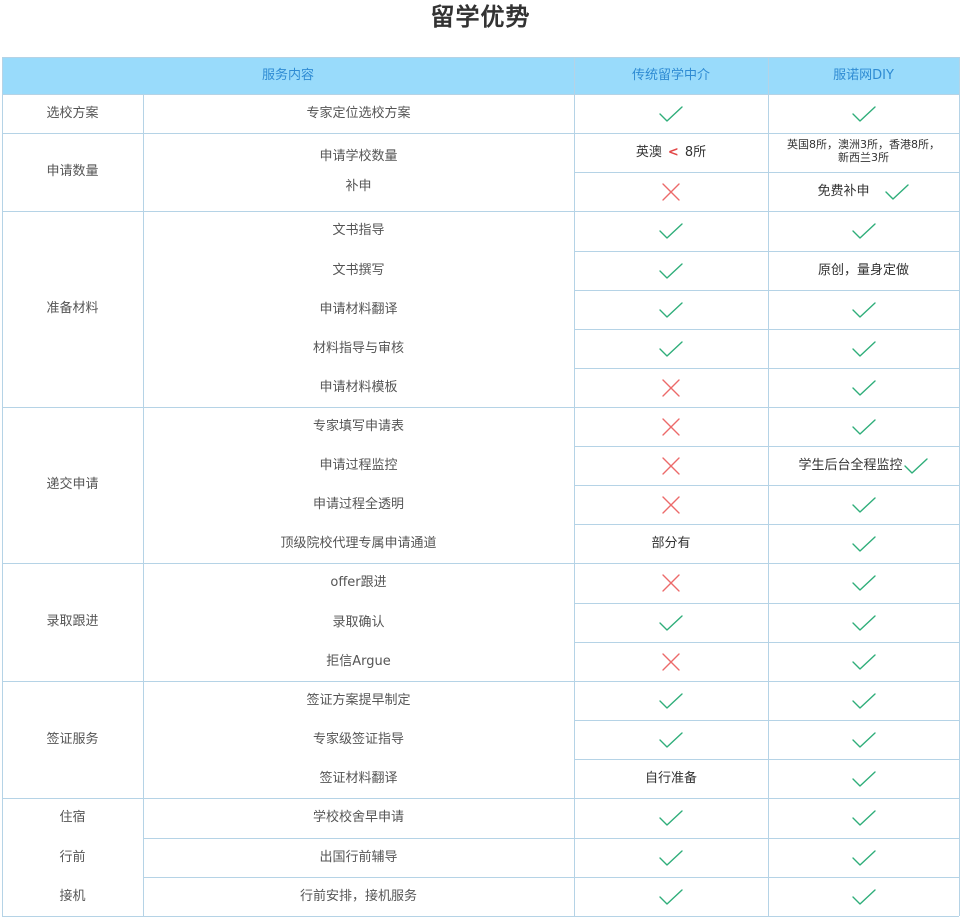  I want to click on header-traditional-agency: 传统留学中介, so click(671, 75).